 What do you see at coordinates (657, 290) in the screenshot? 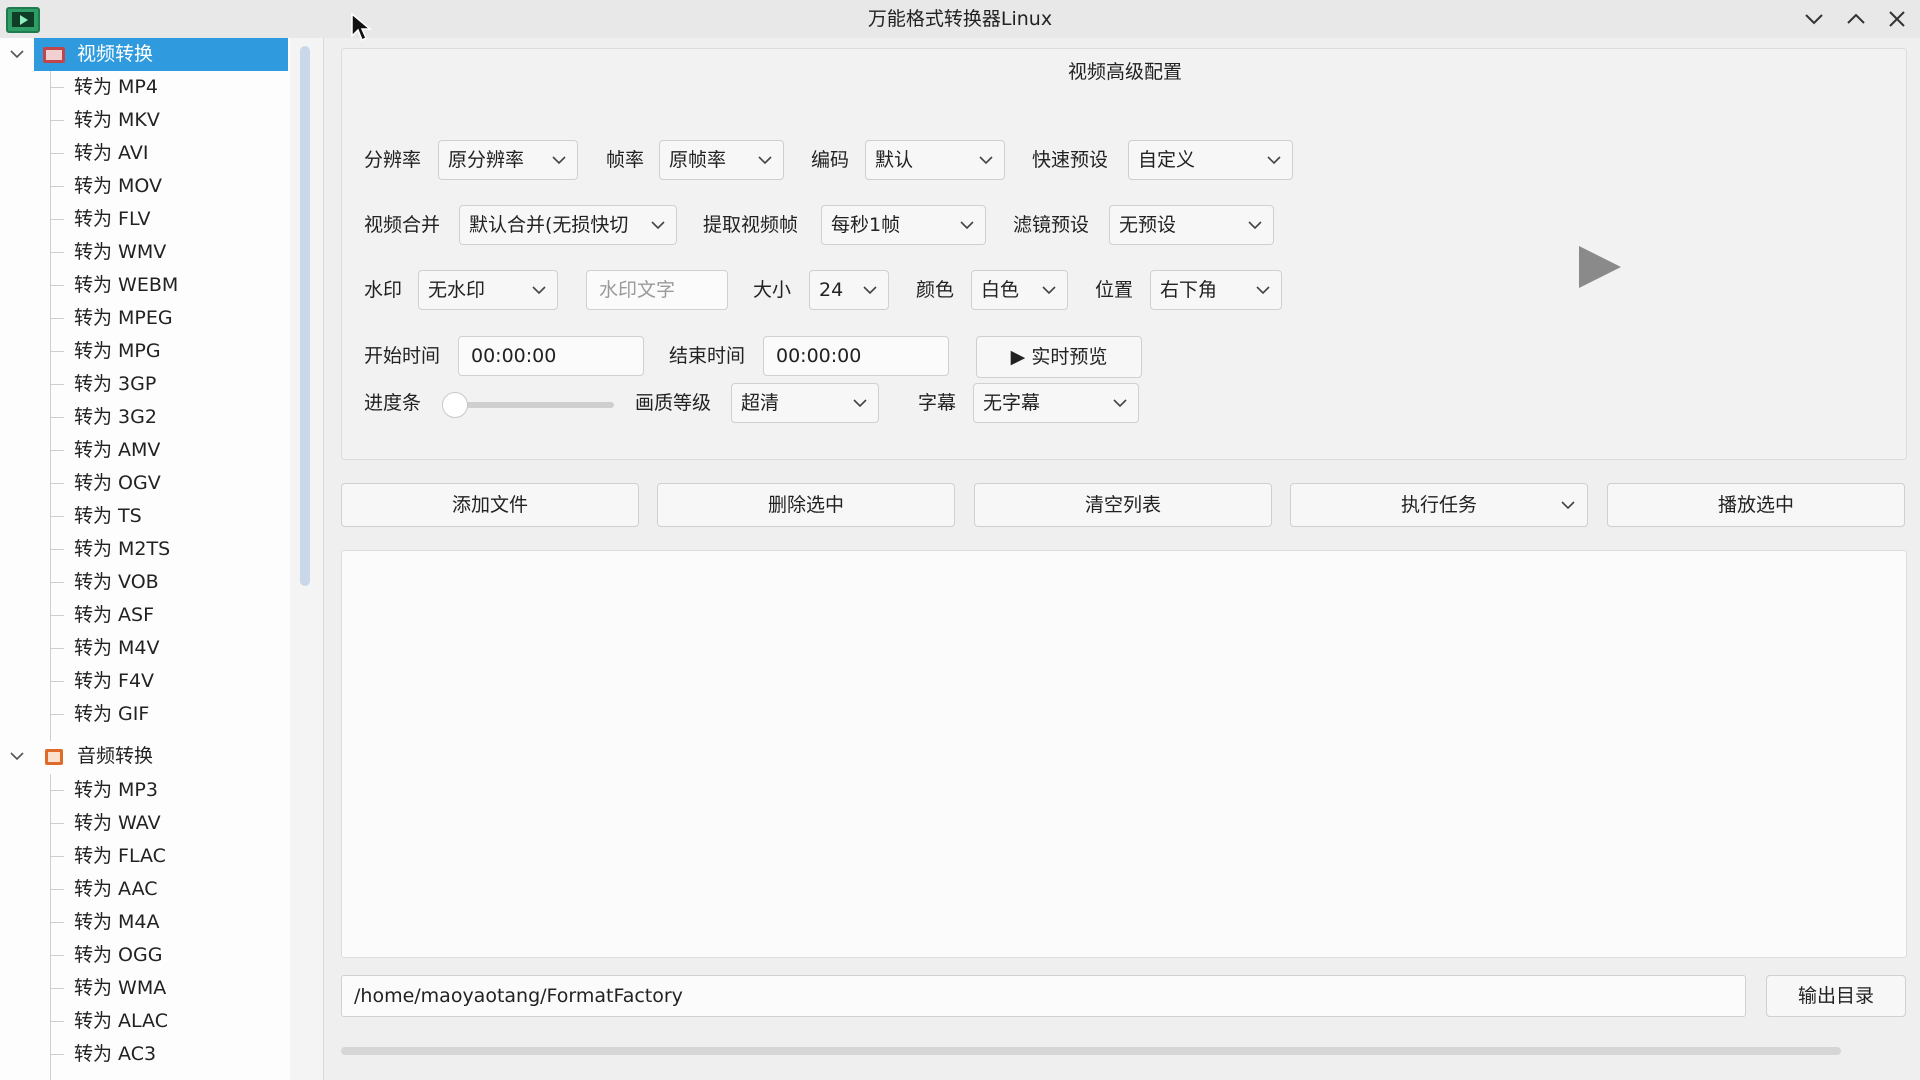
I see `watermark-text-input: 水印文字` at bounding box center [657, 290].